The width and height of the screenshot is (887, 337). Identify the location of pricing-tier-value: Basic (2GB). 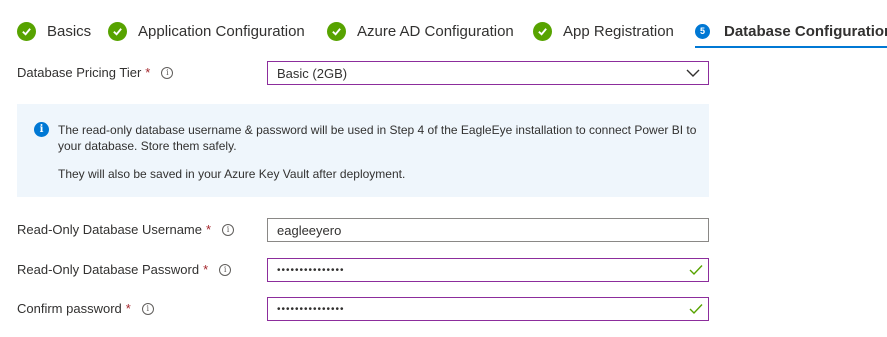
(312, 73).